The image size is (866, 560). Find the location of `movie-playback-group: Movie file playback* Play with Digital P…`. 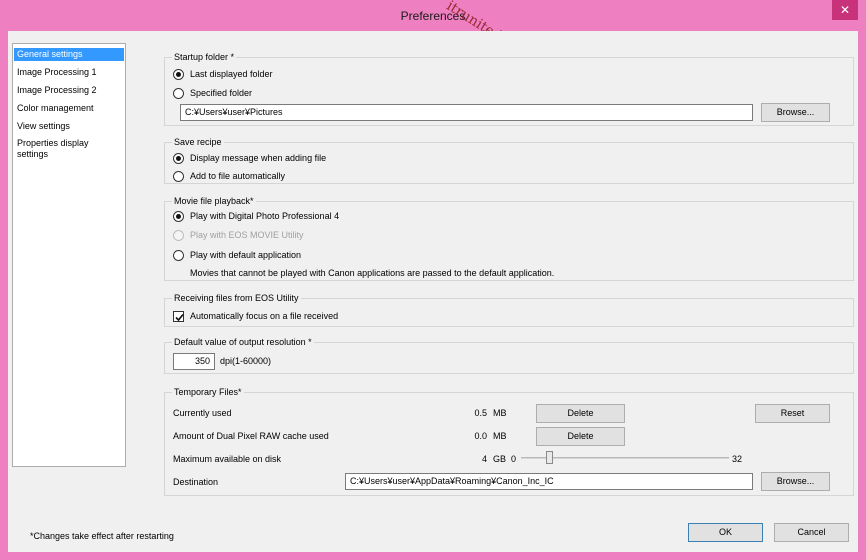

movie-playback-group: Movie file playback* Play with Digital P… is located at coordinates (509, 238).